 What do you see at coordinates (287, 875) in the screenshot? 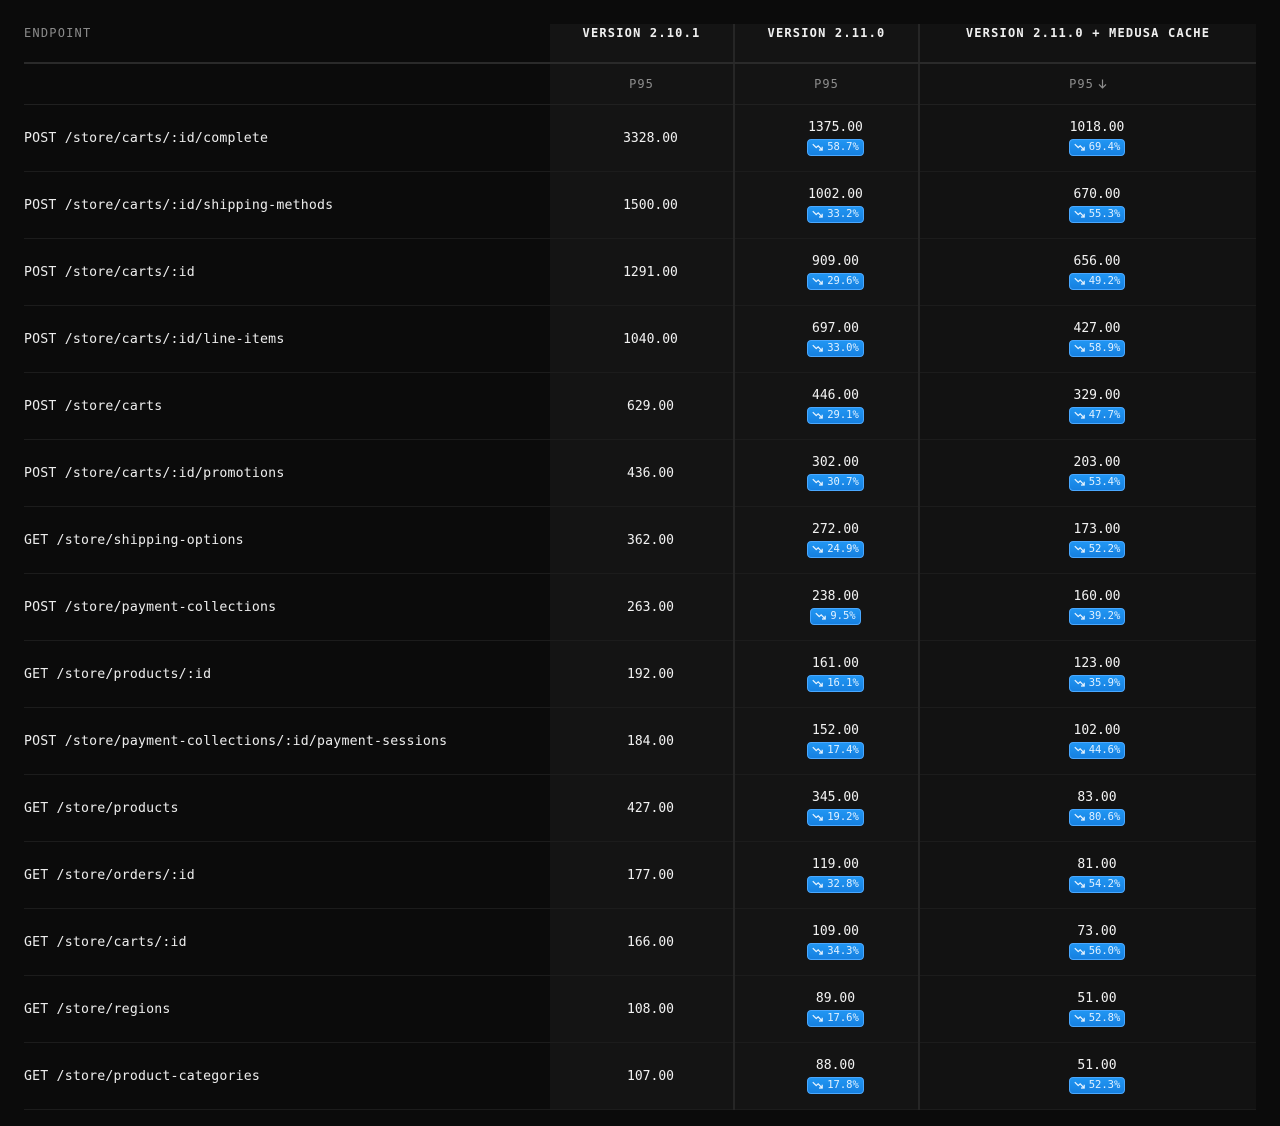
I see `endpoint-cell: GET /store/orders/:id` at bounding box center [287, 875].